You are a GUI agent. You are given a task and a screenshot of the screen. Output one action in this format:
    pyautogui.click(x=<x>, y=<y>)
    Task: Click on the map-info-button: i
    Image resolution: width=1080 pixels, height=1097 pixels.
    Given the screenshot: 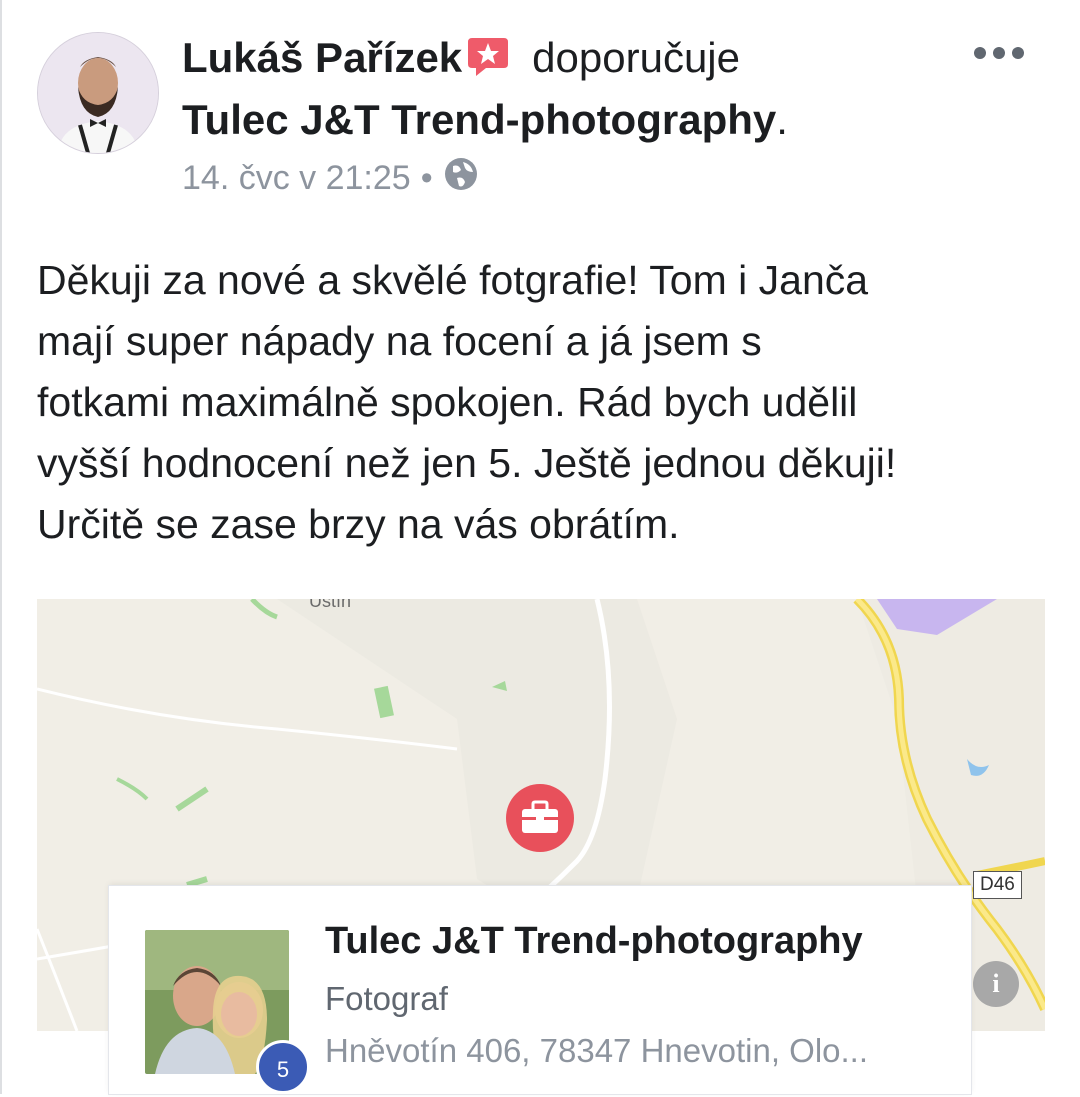 What is the action you would take?
    pyautogui.click(x=996, y=984)
    